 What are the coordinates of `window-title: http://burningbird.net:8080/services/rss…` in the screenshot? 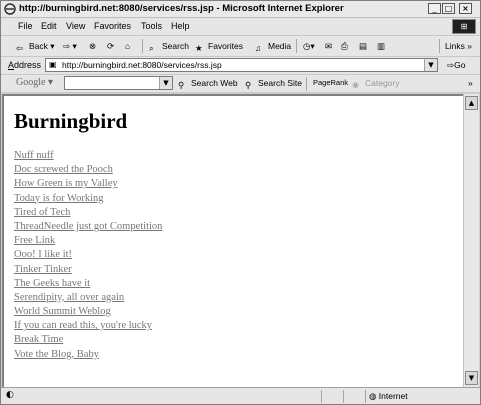 It's located at (181, 8).